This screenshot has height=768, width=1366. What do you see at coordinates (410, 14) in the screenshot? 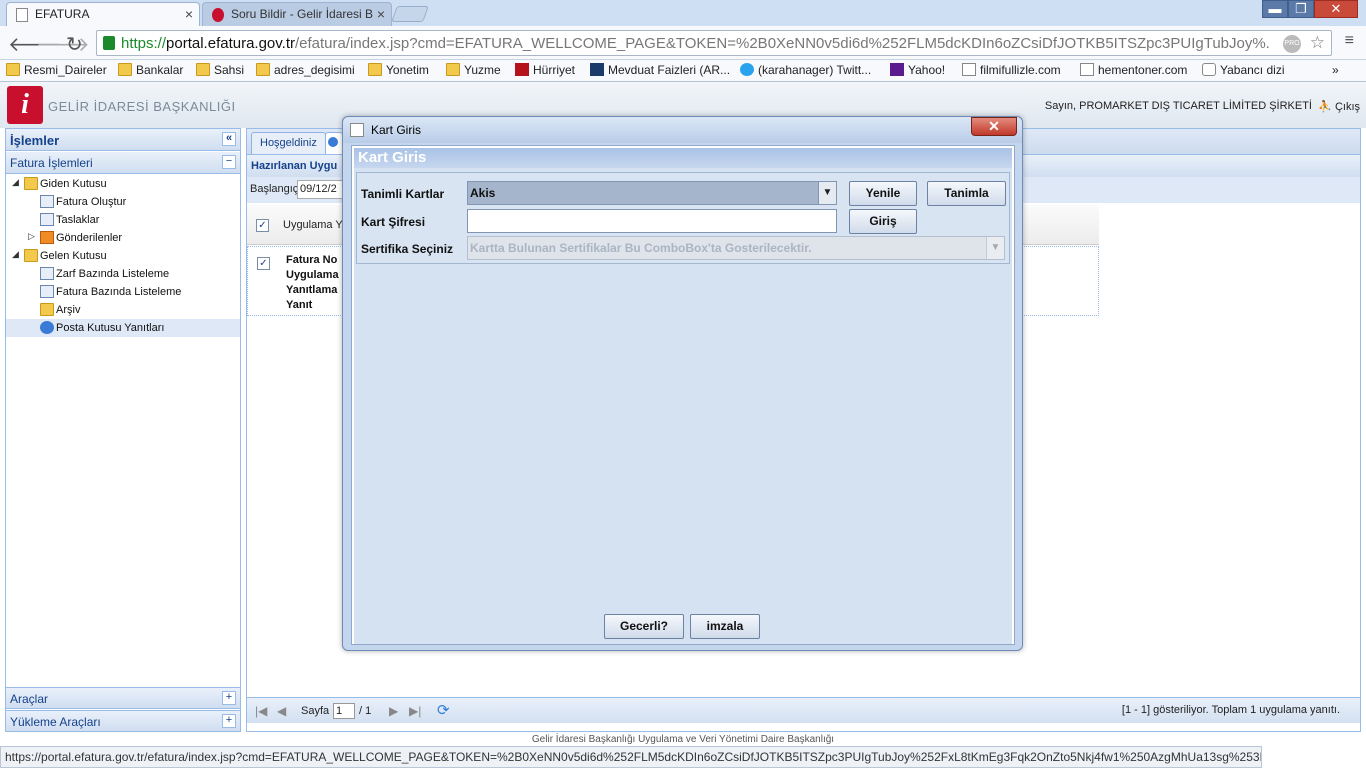
I see `new-tab-button` at bounding box center [410, 14].